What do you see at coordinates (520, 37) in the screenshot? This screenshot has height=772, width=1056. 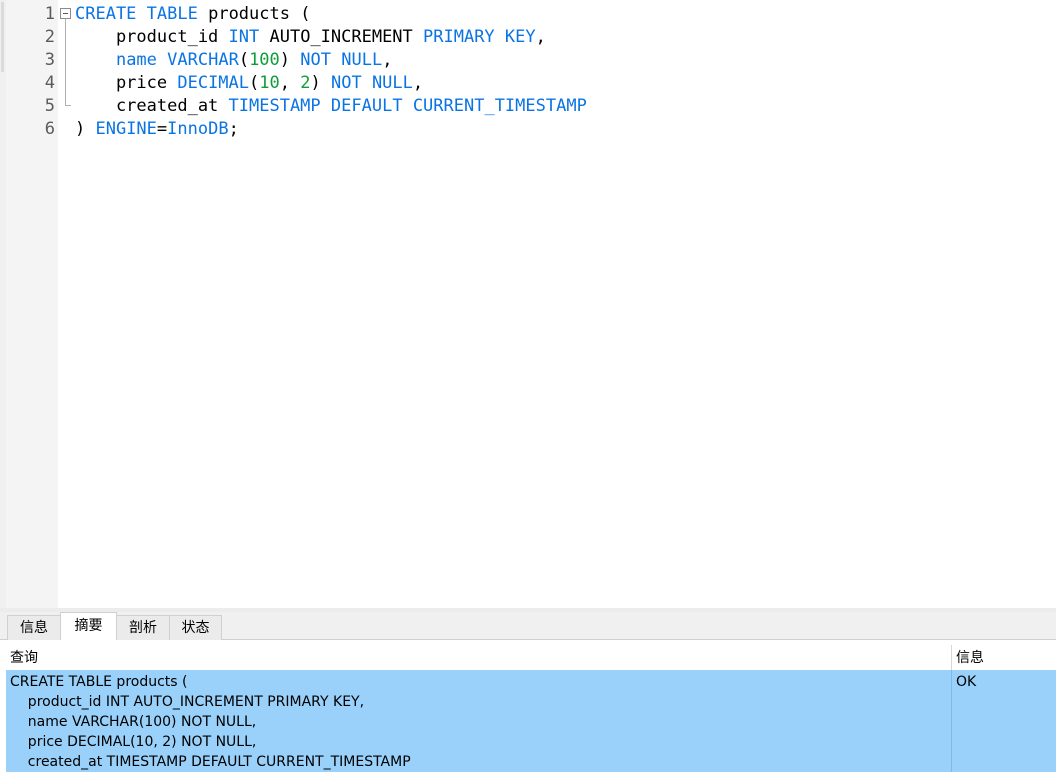 I see `sql-keyword: KEY` at bounding box center [520, 37].